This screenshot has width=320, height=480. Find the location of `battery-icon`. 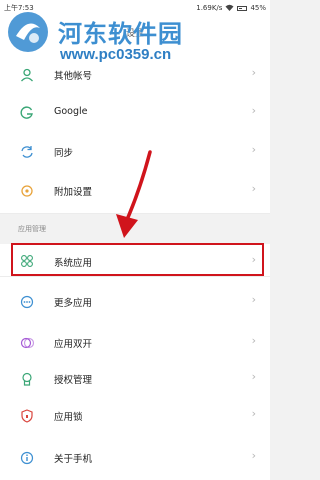

battery-icon is located at coordinates (242, 8).